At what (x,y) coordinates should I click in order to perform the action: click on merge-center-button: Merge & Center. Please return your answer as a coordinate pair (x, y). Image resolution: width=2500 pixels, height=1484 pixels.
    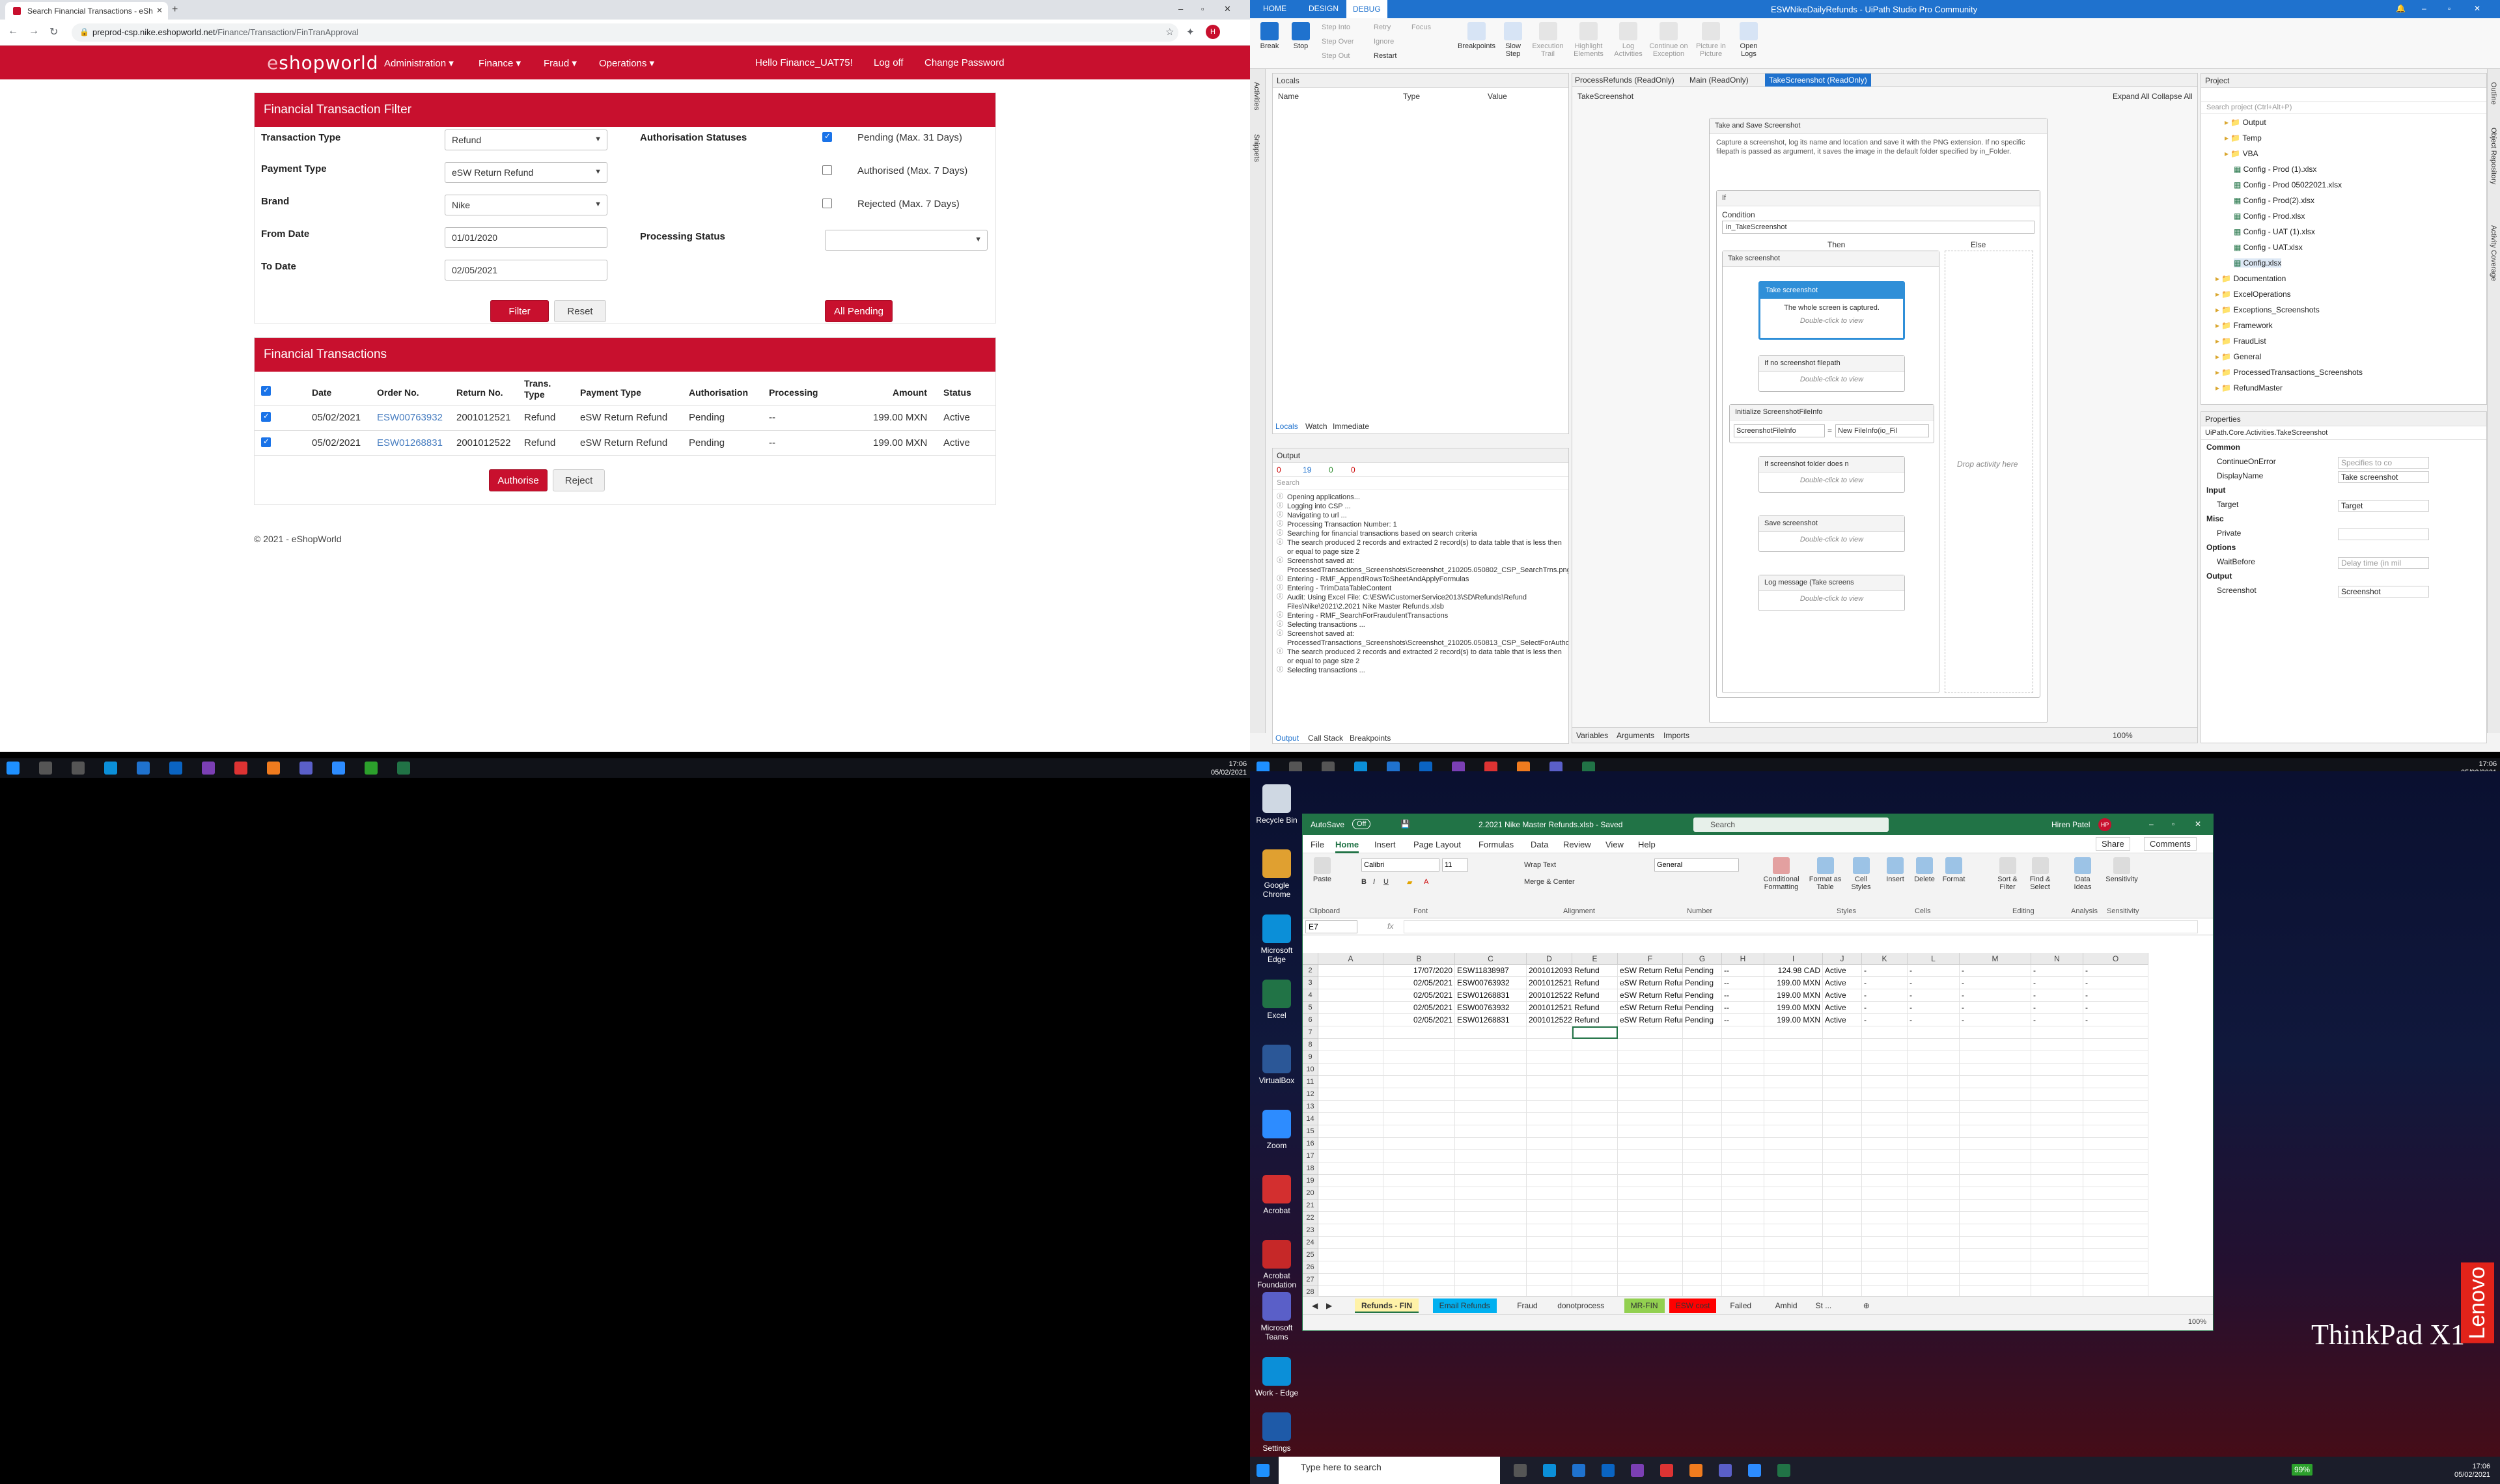
    Looking at the image, I should click on (1549, 882).